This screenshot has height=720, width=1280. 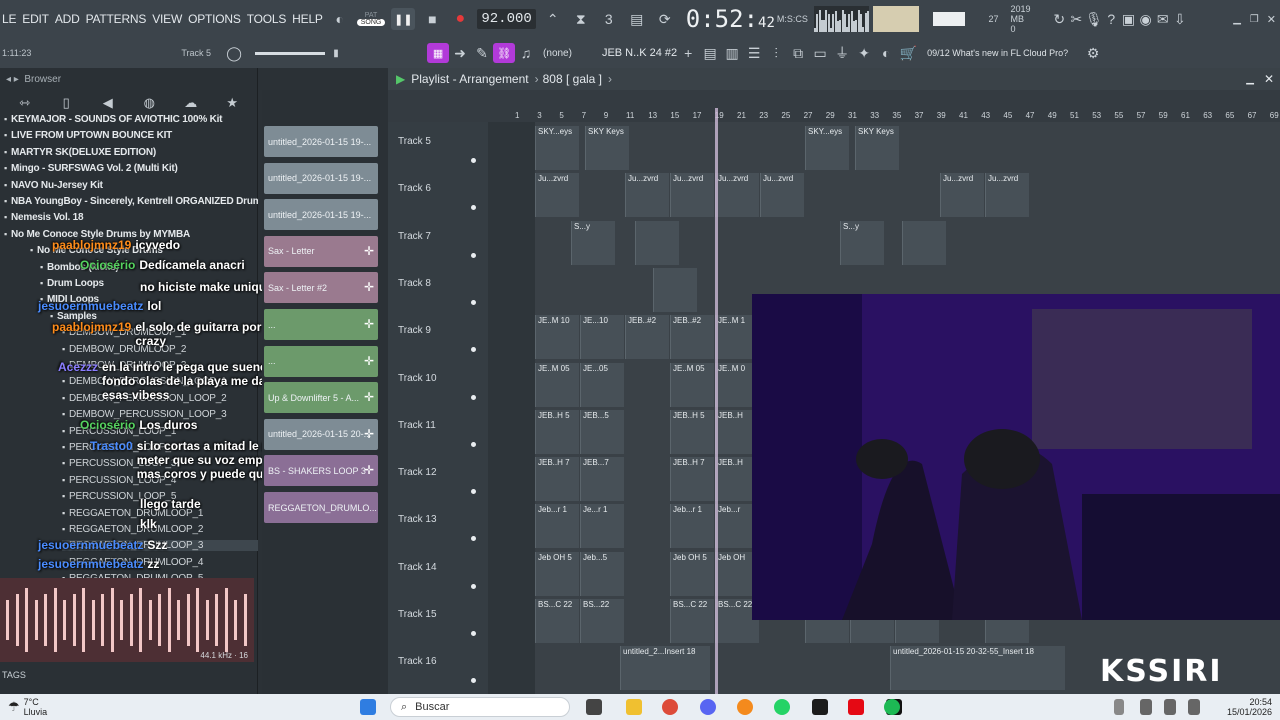 I want to click on snap-none-label: (none), so click(x=557, y=53).